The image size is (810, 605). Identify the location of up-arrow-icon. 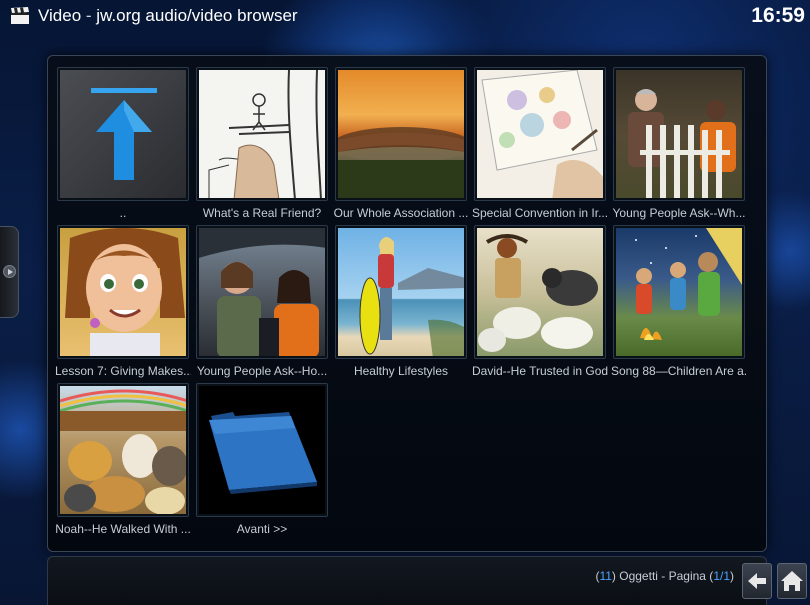
(124, 134).